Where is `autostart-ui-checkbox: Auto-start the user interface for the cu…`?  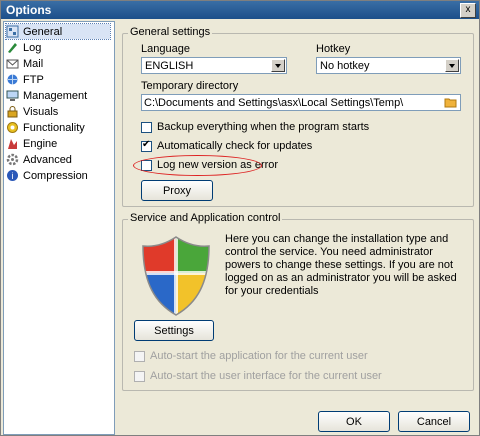
autostart-ui-checkbox: Auto-start the user interface for the cu… is located at coordinates (258, 376).